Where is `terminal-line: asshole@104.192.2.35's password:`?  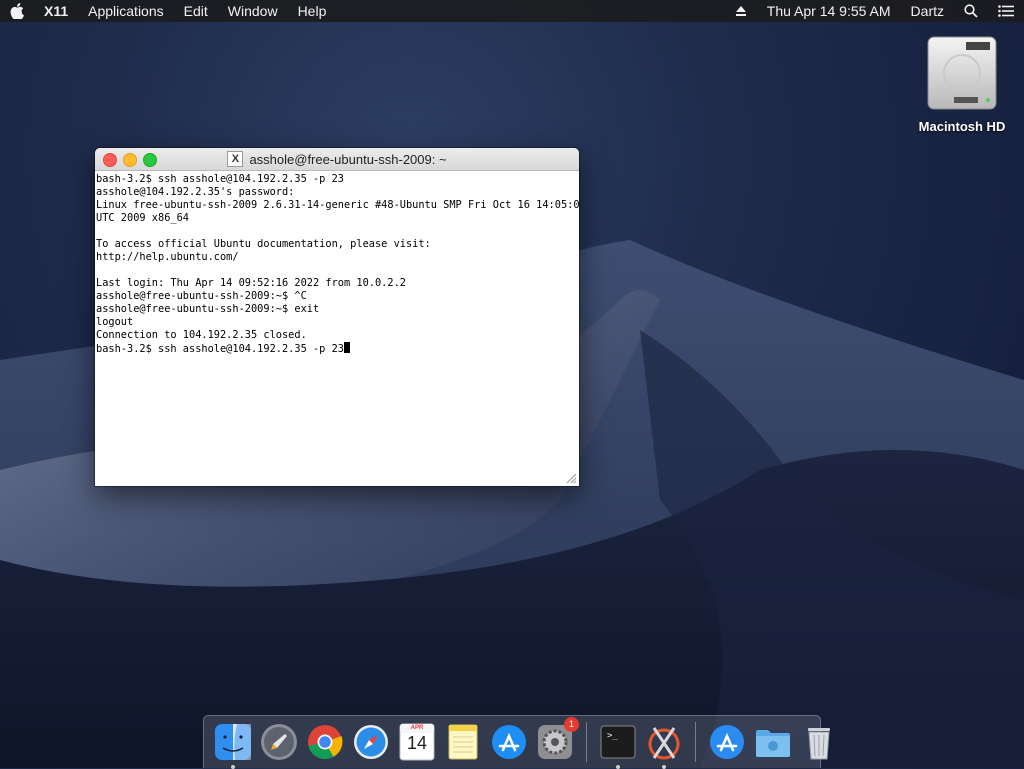 terminal-line: asshole@104.192.2.35's password: is located at coordinates (195, 192).